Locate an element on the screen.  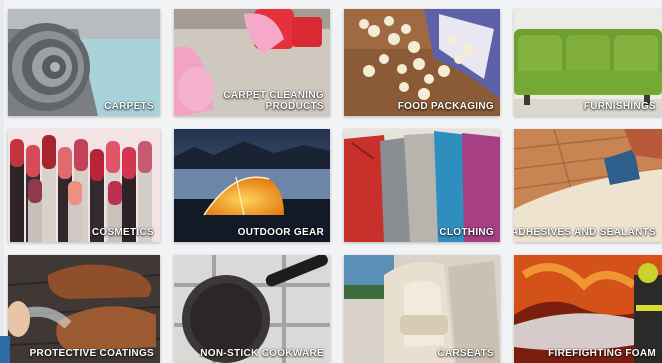
tile-firefighting-foam: FIREFIGHTING FOAM is located at coordinates (588, 309).